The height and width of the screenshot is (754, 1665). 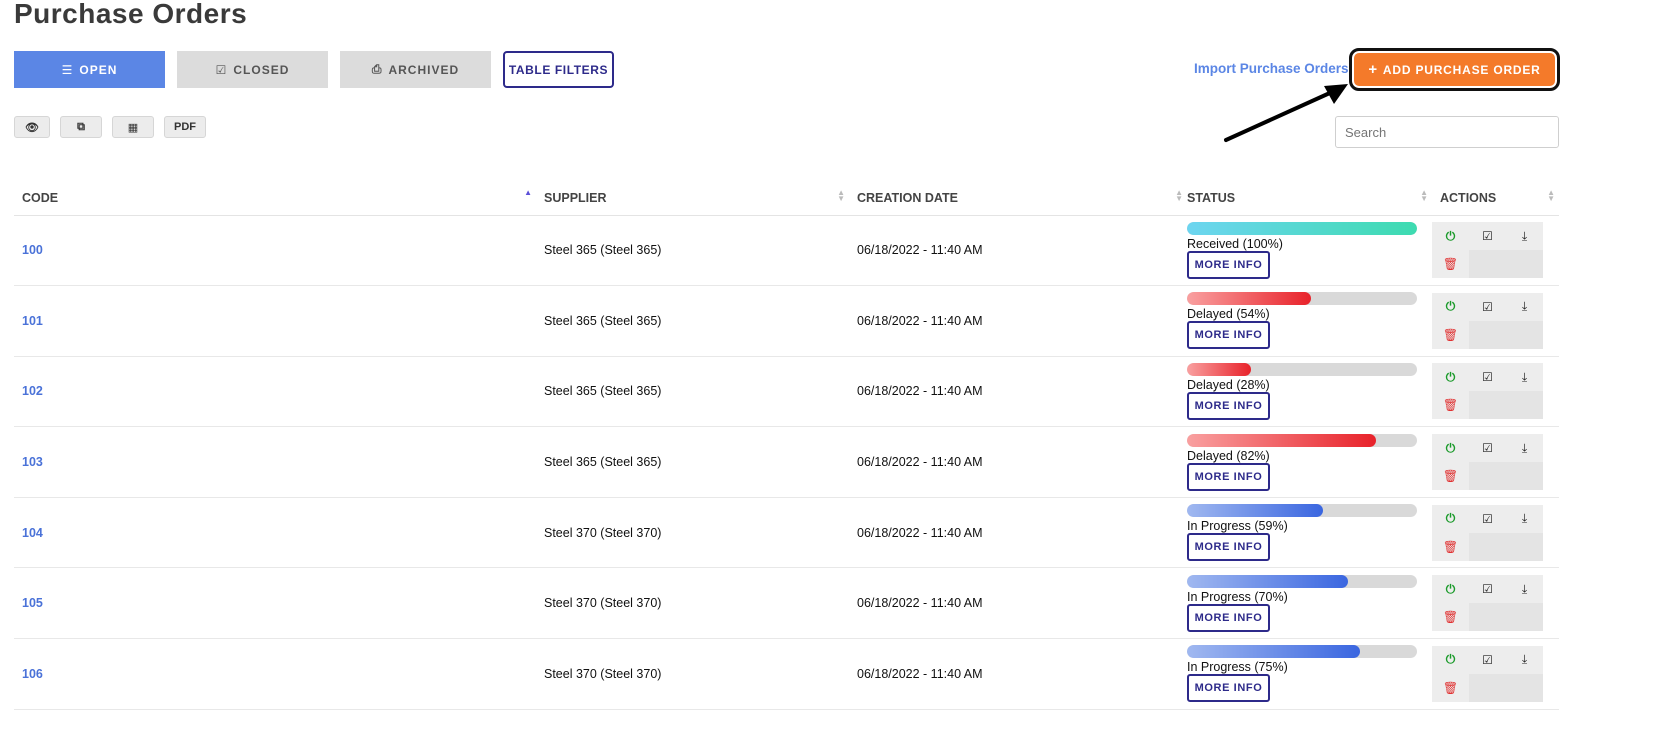 I want to click on plus-icon: +, so click(x=1373, y=69).